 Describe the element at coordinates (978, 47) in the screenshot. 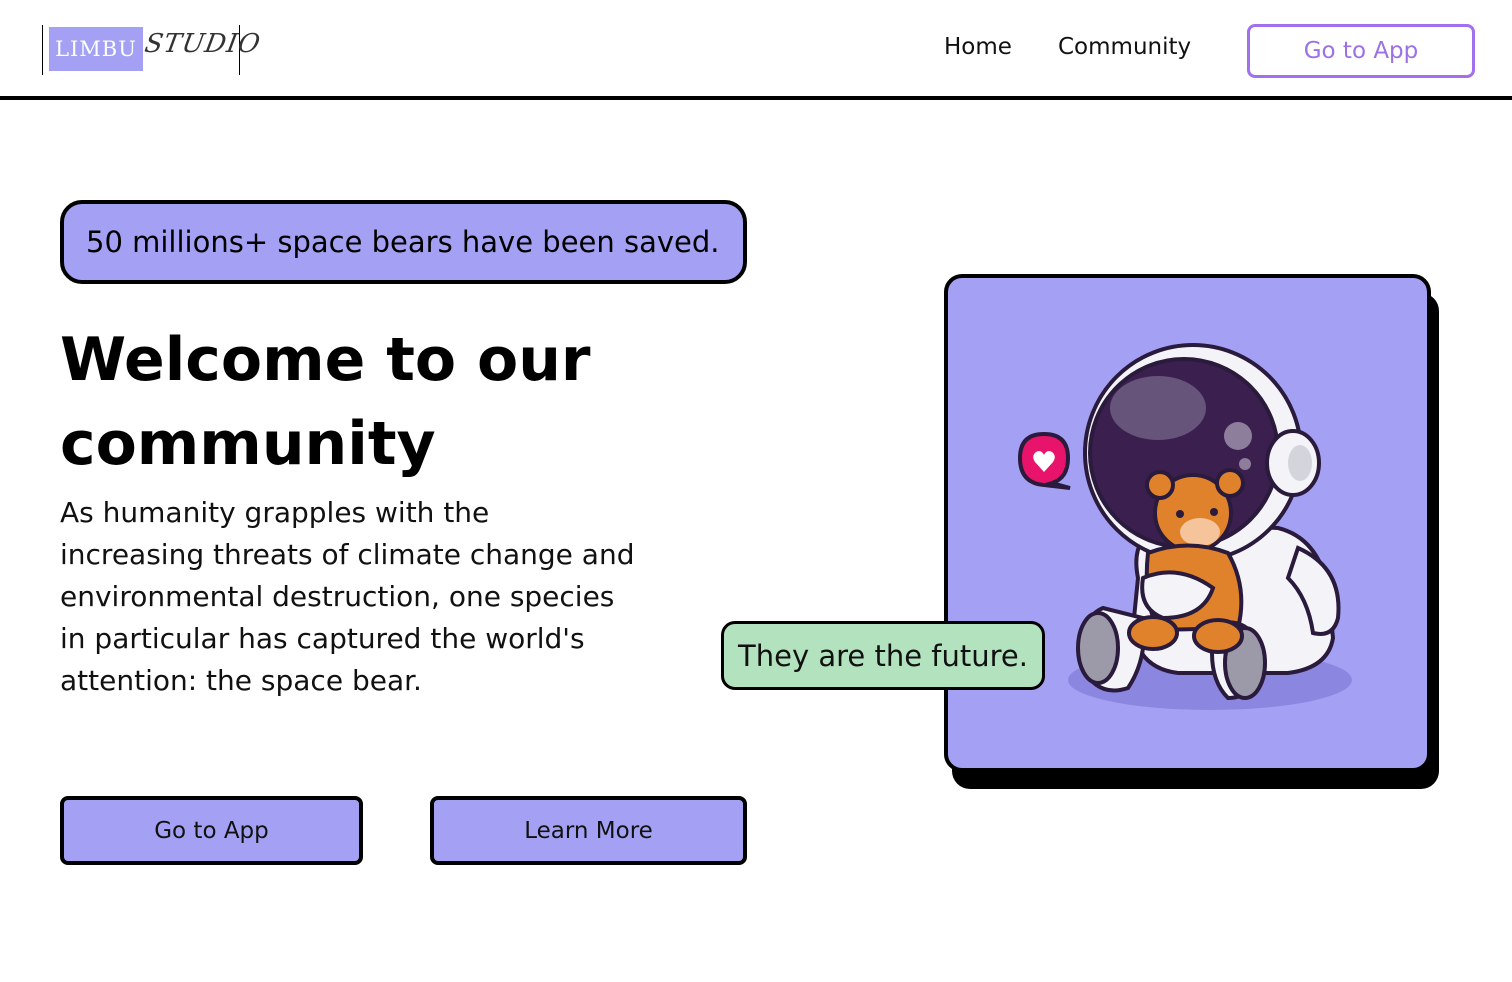

I see `nav-home-link: Home` at that location.